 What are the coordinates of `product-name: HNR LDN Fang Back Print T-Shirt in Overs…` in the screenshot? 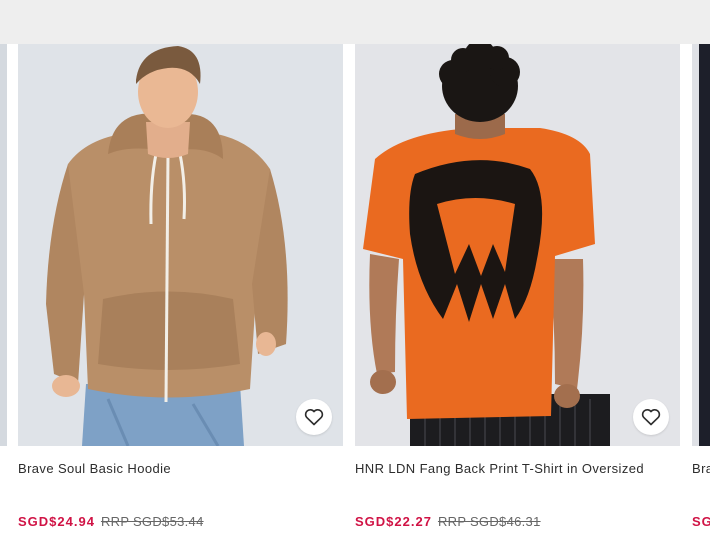 It's located at (517, 469).